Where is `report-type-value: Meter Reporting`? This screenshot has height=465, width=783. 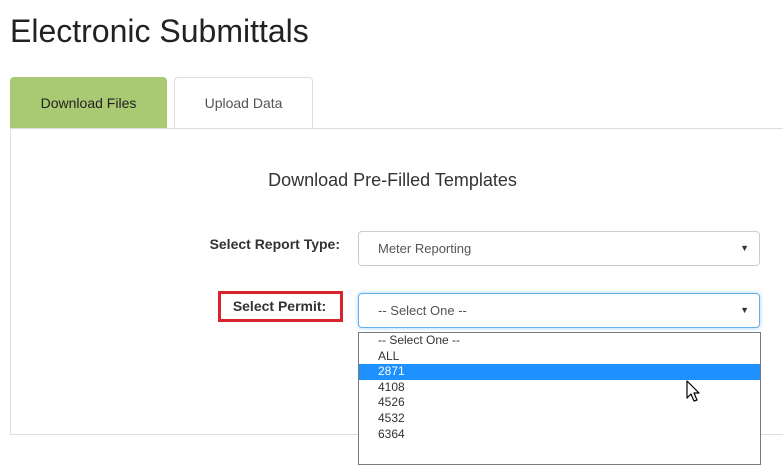
report-type-value: Meter Reporting is located at coordinates (425, 248).